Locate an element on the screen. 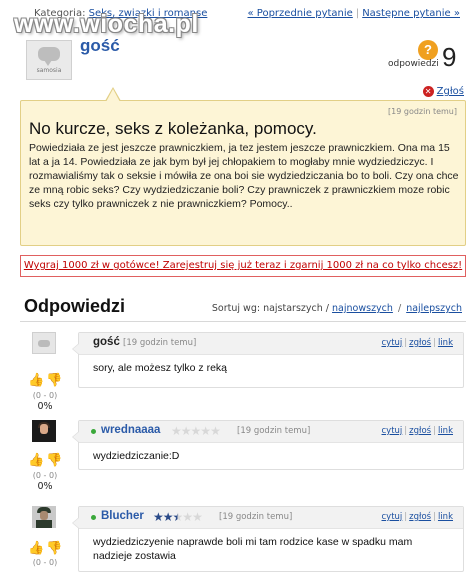 The image size is (474, 578). sort-newest-link: najnowszych is located at coordinates (362, 308).